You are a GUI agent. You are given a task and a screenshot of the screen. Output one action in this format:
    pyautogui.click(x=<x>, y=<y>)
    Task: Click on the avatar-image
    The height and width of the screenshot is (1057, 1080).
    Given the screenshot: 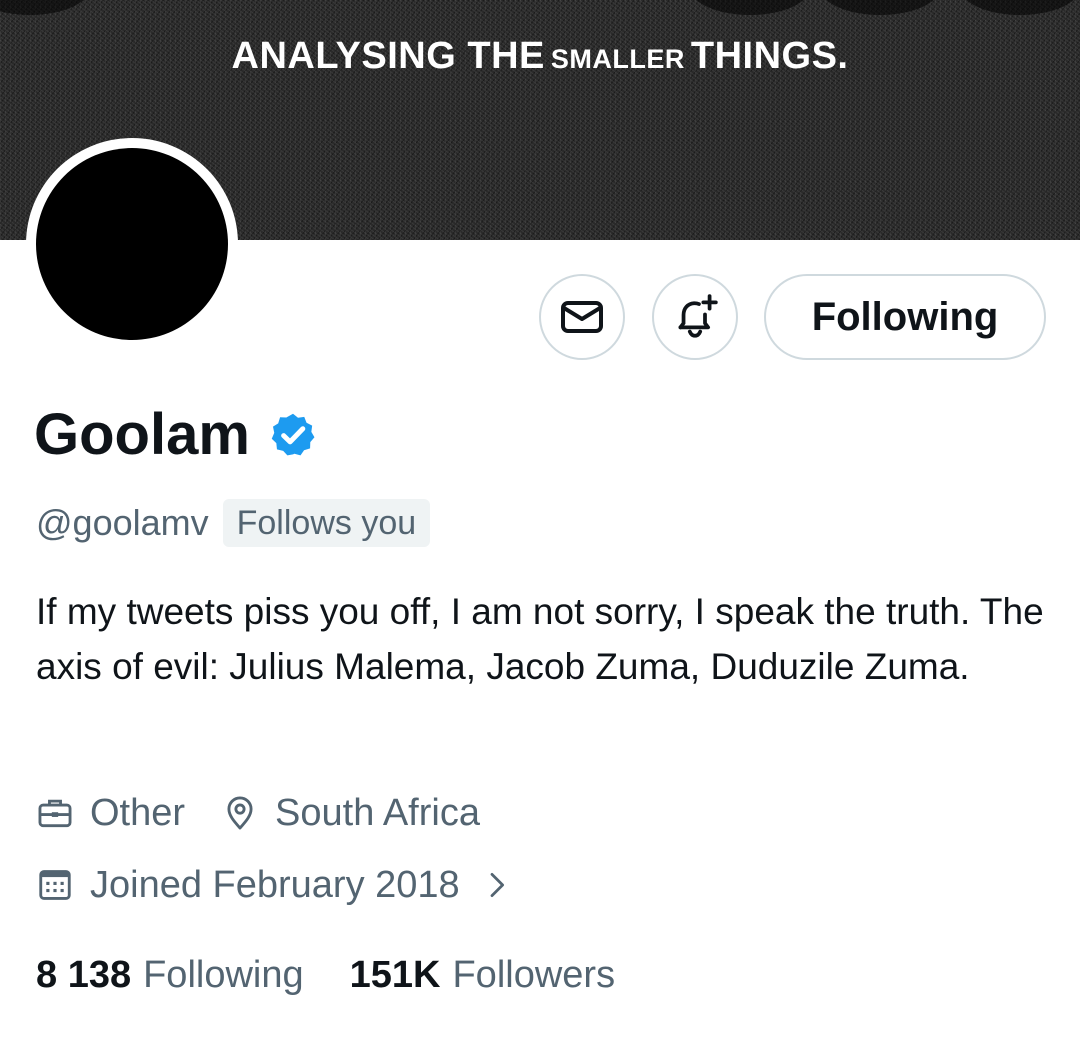 What is the action you would take?
    pyautogui.click(x=132, y=244)
    